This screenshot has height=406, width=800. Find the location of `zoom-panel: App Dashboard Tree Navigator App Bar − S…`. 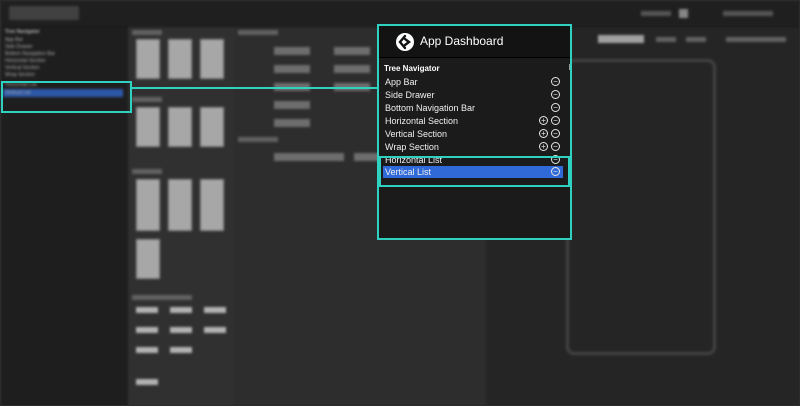

zoom-panel: App Dashboard Tree Navigator App Bar − S… is located at coordinates (474, 132).